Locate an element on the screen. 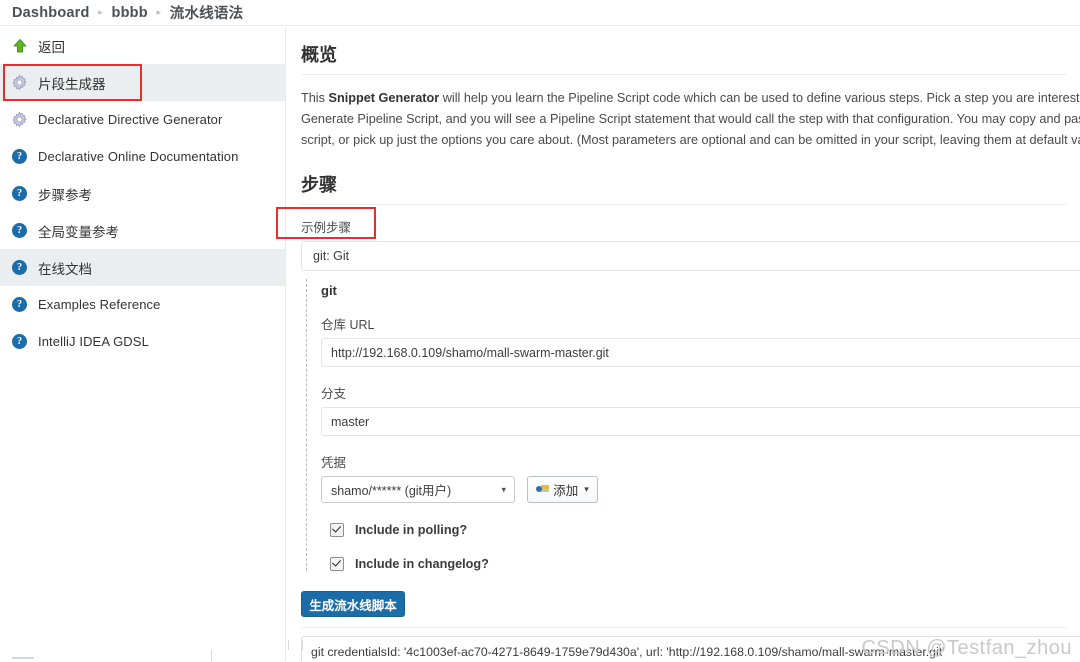 The height and width of the screenshot is (662, 1080). sidebar-item-label: Declarative Online Documentation is located at coordinates (138, 156).